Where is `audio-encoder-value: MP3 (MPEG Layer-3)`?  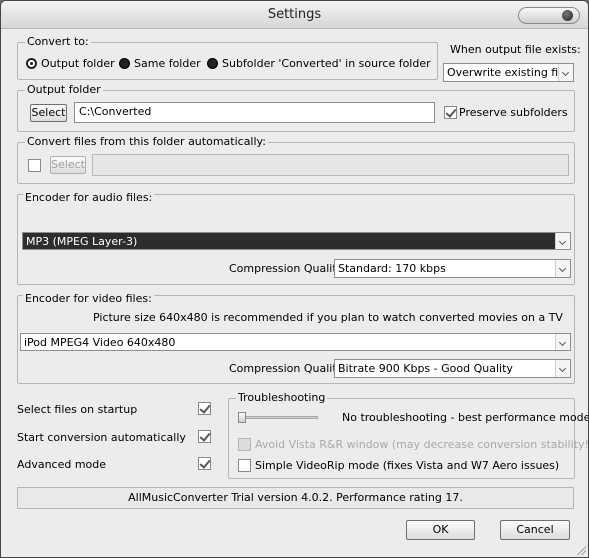 audio-encoder-value: MP3 (MPEG Layer-3) is located at coordinates (82, 241).